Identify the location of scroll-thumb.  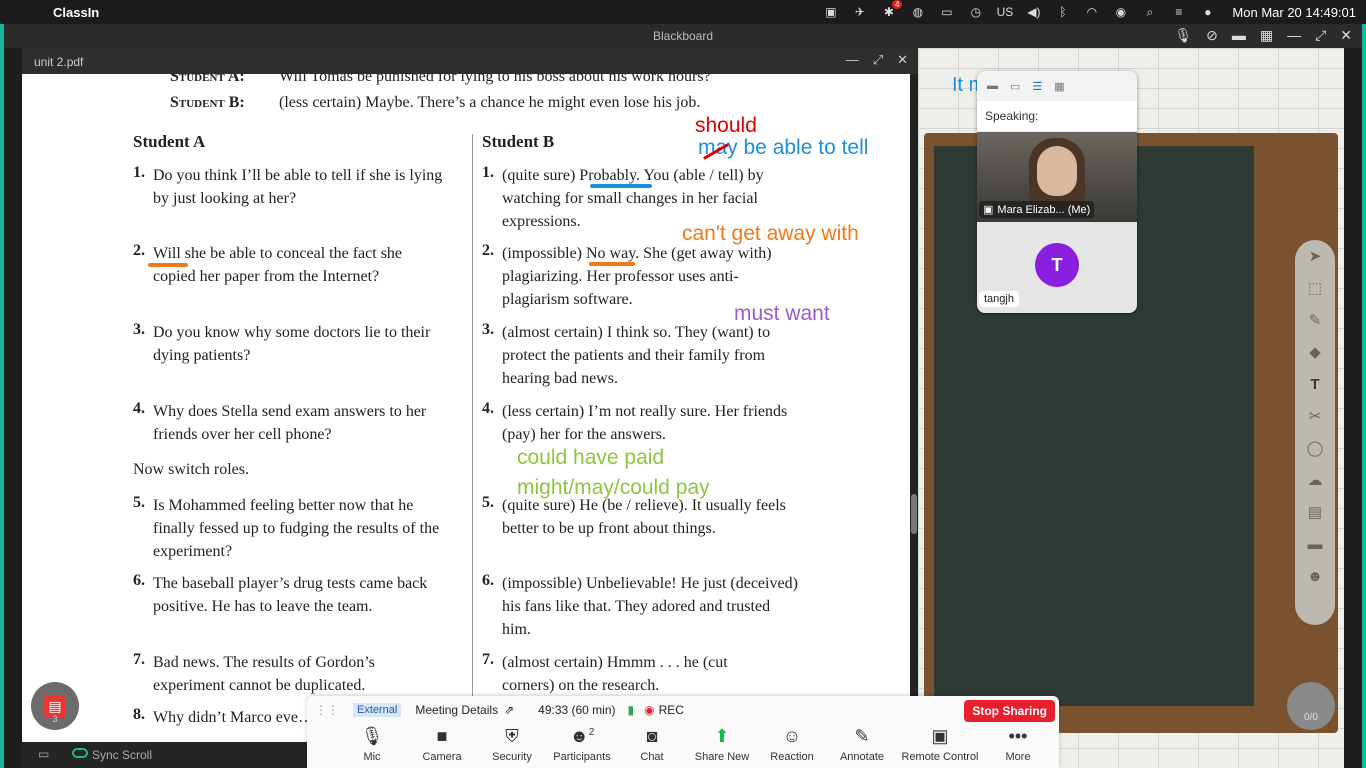
(914, 514).